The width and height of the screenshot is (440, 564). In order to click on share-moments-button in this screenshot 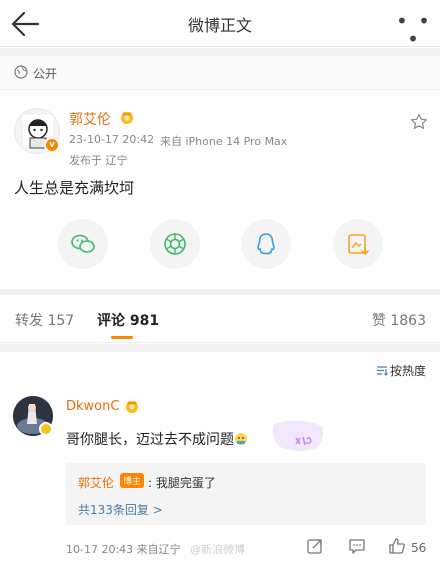, I will do `click(175, 244)`.